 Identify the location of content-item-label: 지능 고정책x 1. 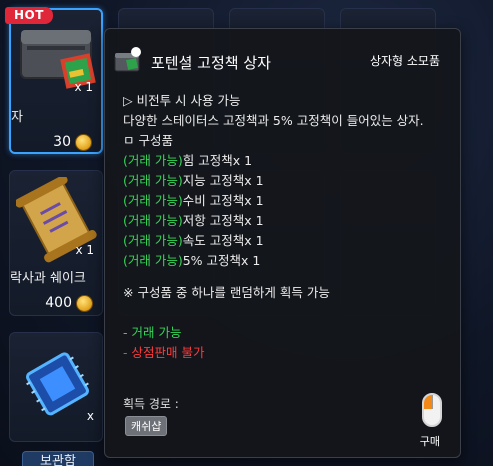
(223, 180).